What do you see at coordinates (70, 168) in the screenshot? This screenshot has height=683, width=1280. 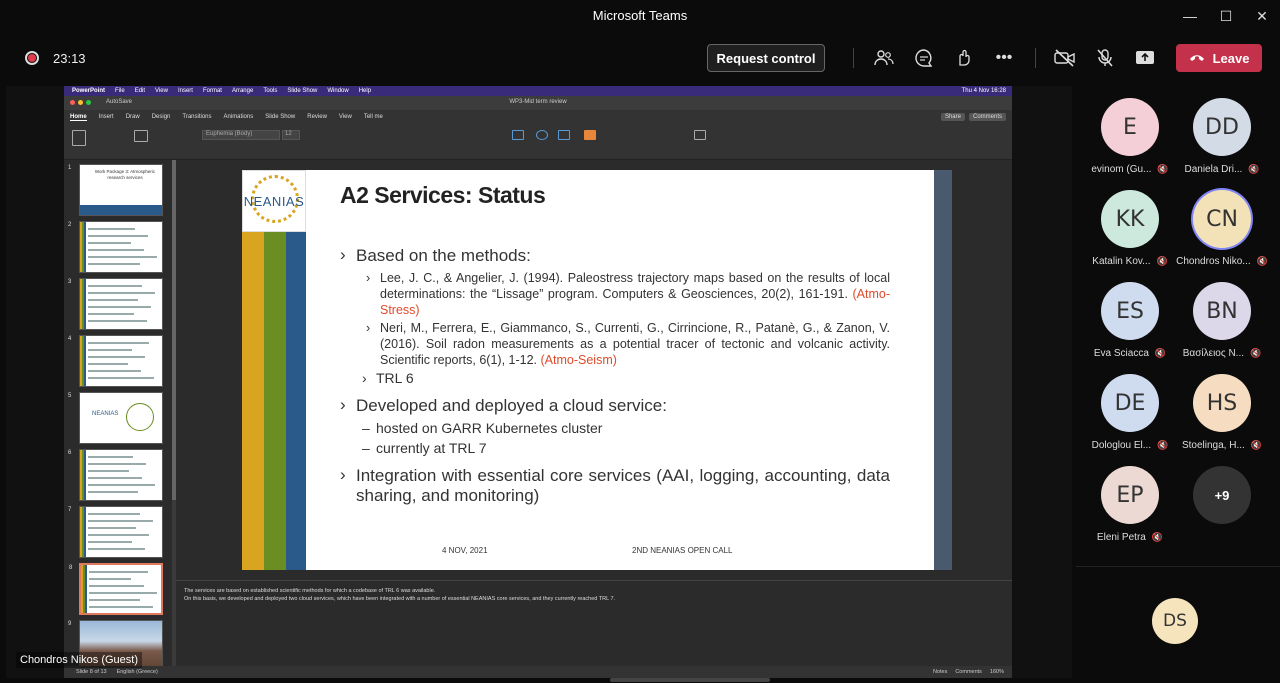 I see `thumbnail-number: 1` at bounding box center [70, 168].